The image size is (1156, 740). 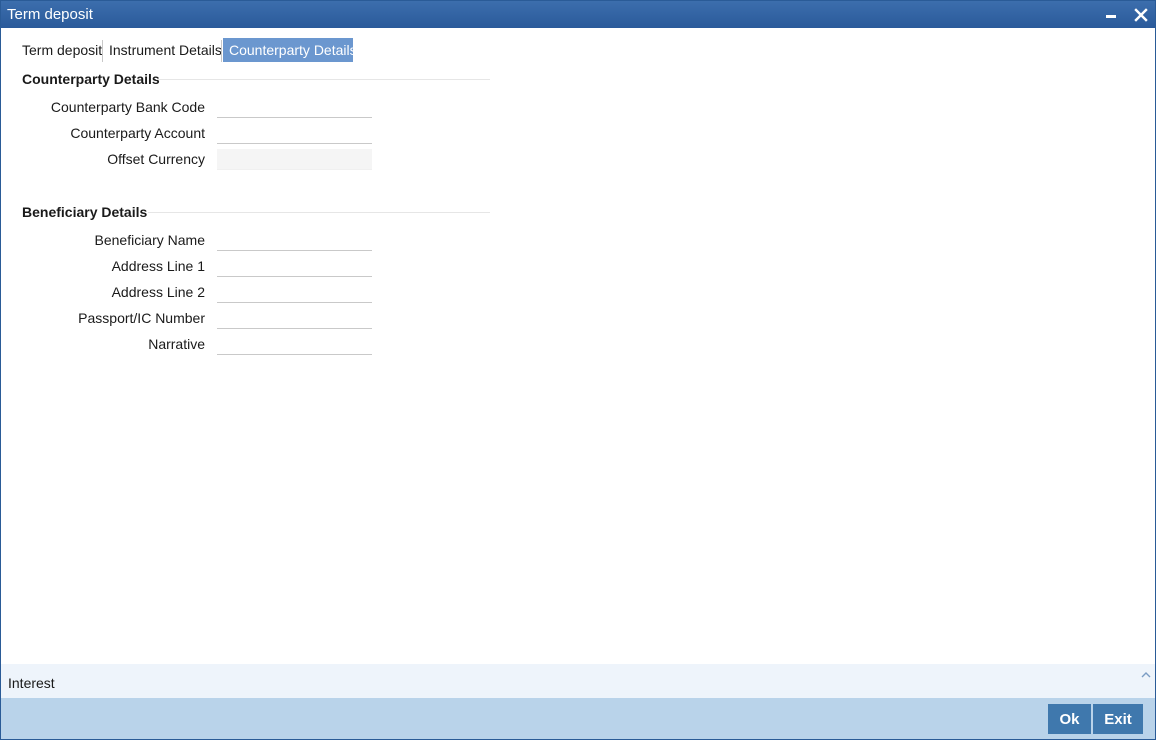 I want to click on address-line-2-input, so click(x=294, y=292).